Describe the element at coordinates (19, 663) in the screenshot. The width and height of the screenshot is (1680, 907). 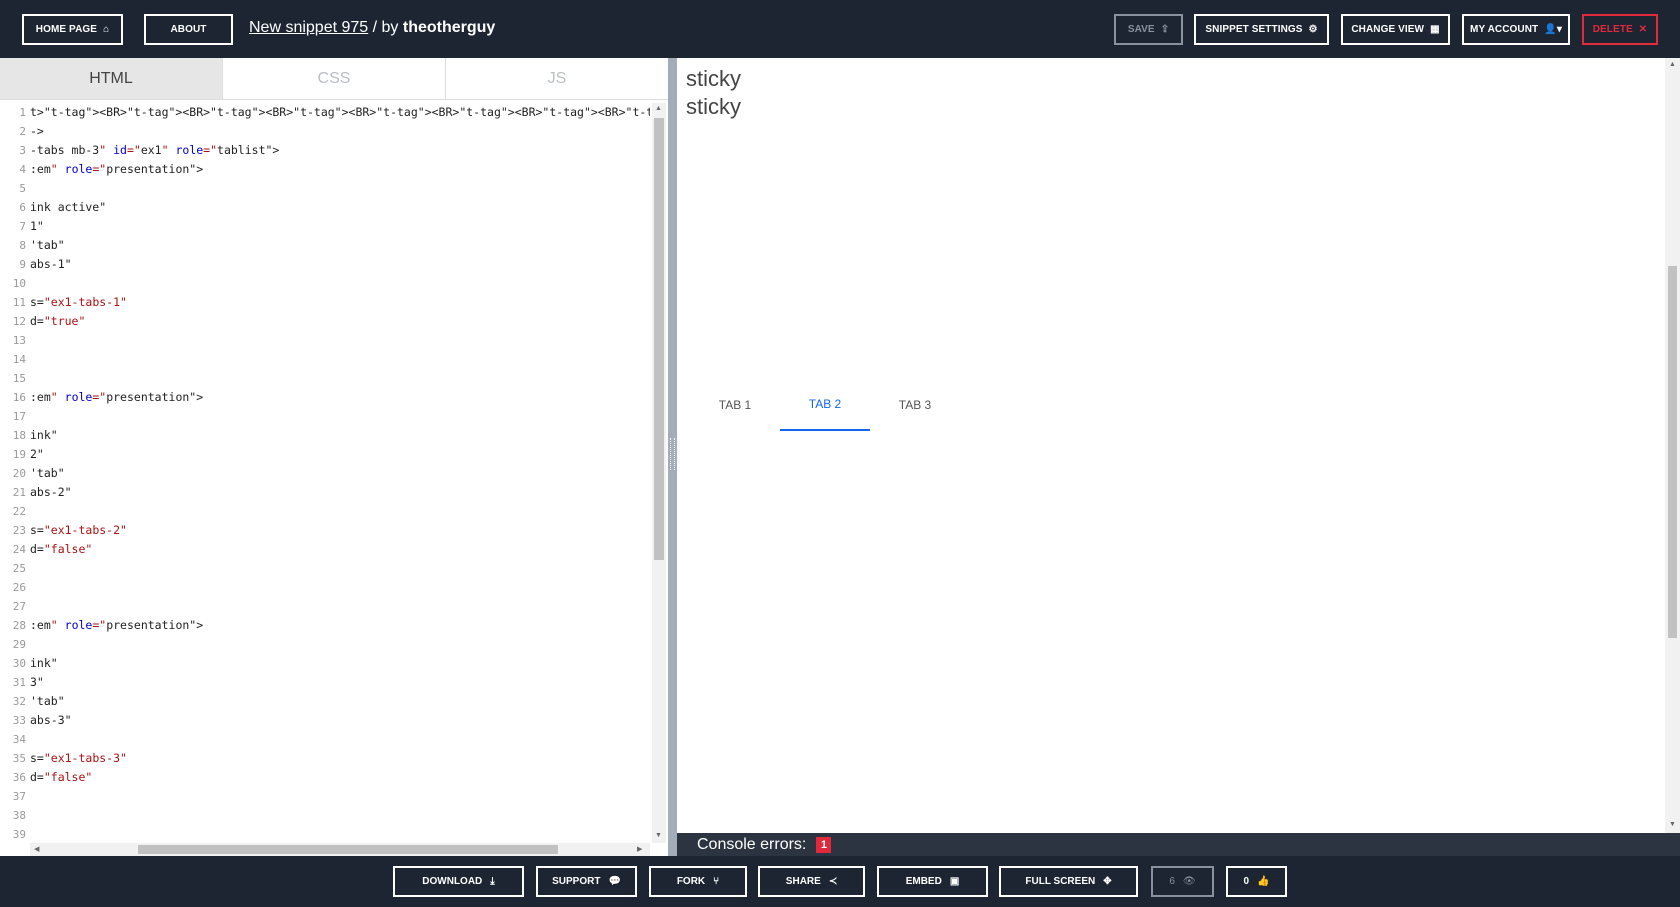
I see `line-number: 30` at that location.